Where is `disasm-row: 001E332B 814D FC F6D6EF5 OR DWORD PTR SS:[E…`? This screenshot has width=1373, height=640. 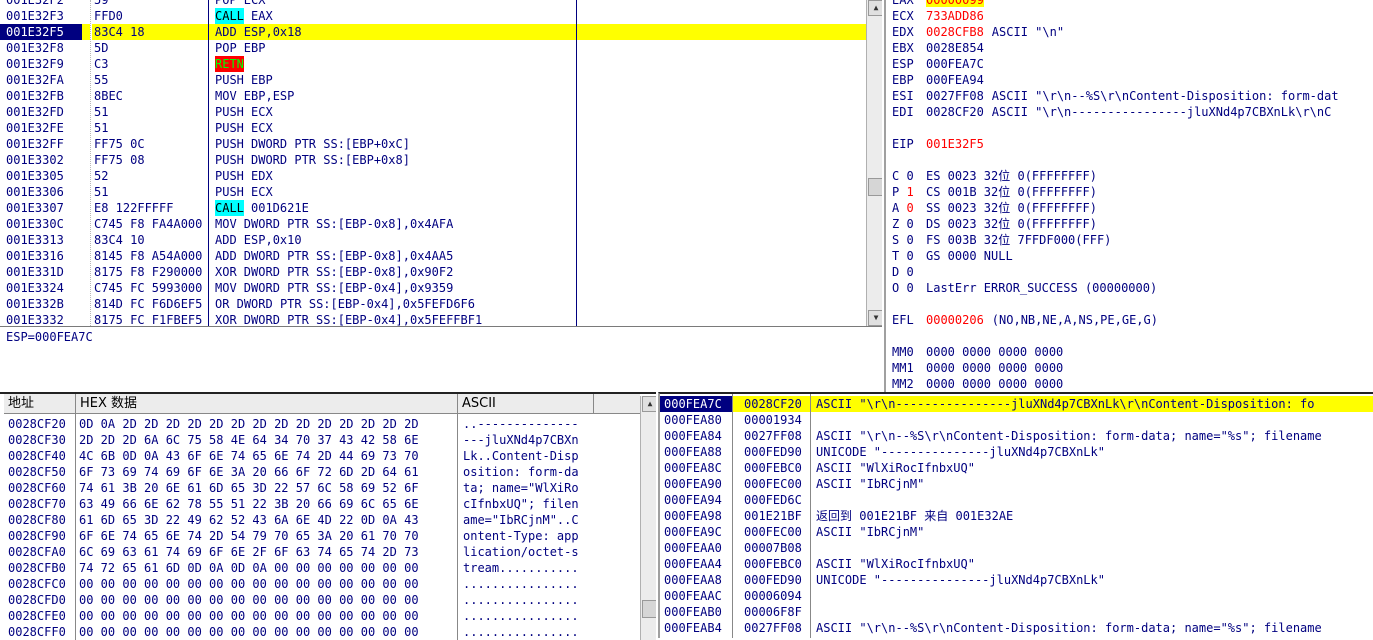
disasm-row: 001E332B 814D FC F6D6EF5 OR DWORD PTR SS:[E… is located at coordinates (433, 304).